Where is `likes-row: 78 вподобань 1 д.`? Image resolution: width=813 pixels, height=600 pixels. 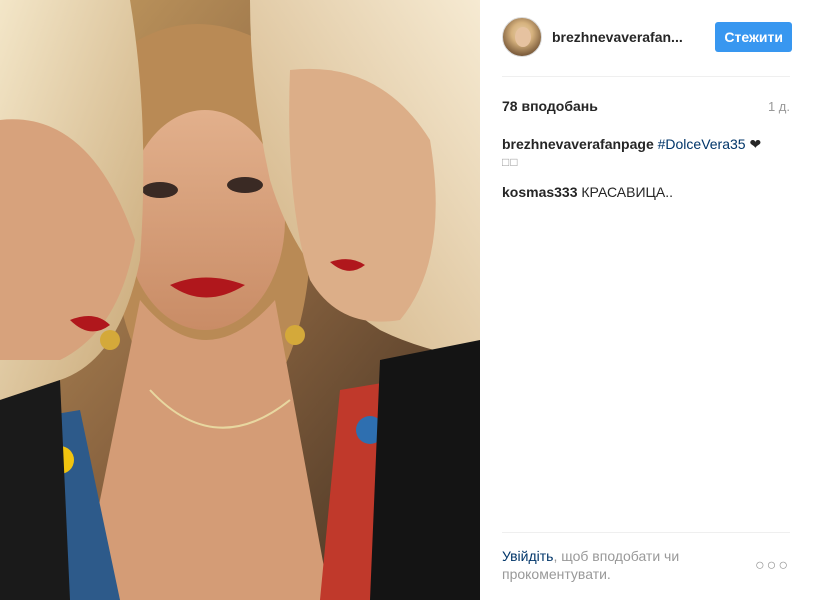 likes-row: 78 вподобань 1 д. is located at coordinates (646, 106).